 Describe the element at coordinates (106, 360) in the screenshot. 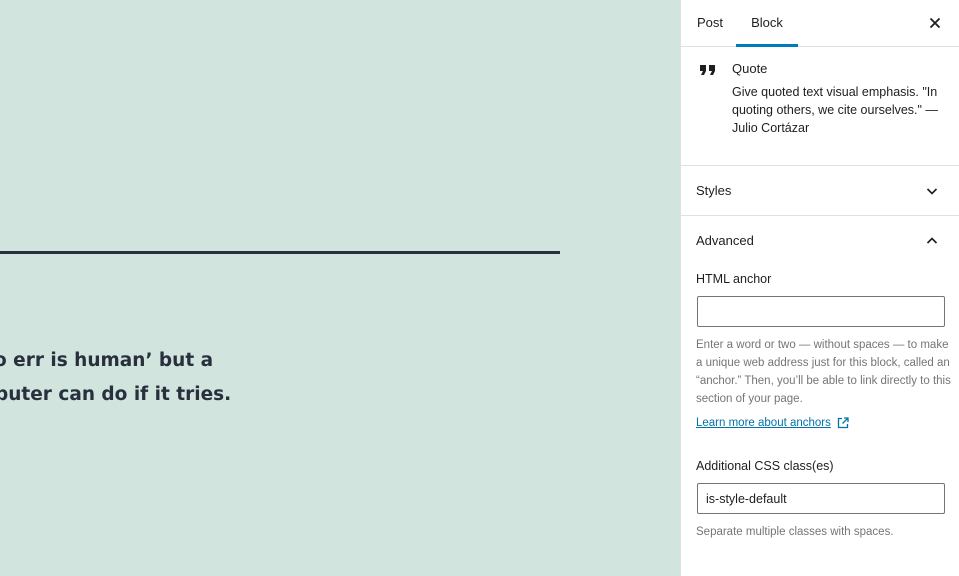

I see `quote-text-line: o err is human’ but a` at that location.